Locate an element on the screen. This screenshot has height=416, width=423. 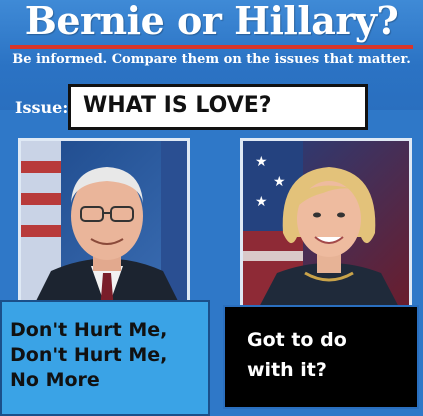
page-title: Bernie or Hillary? is located at coordinates (211, 21).